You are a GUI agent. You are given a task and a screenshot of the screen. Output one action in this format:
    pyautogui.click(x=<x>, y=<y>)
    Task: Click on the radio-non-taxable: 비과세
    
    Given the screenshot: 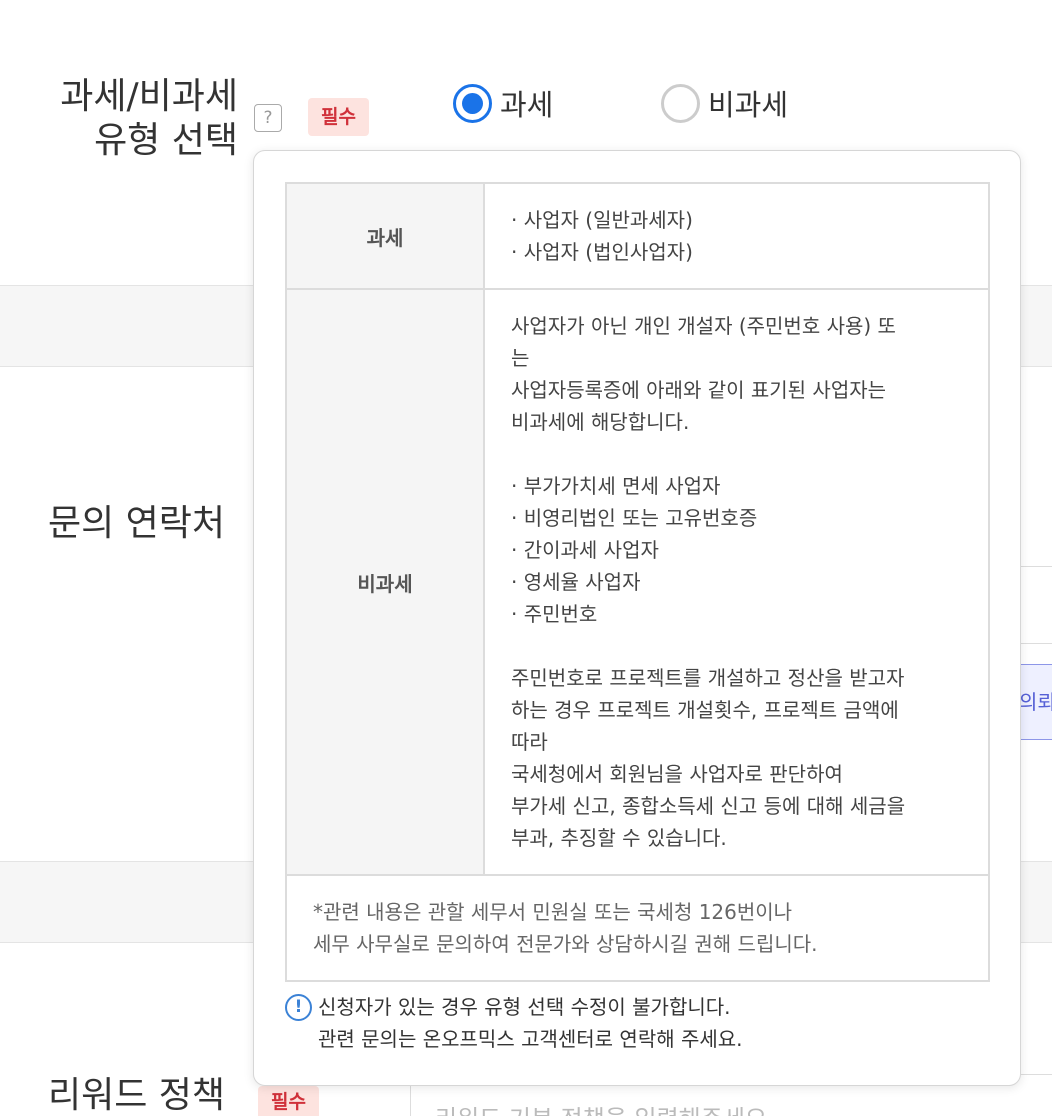 What is the action you would take?
    pyautogui.click(x=724, y=103)
    